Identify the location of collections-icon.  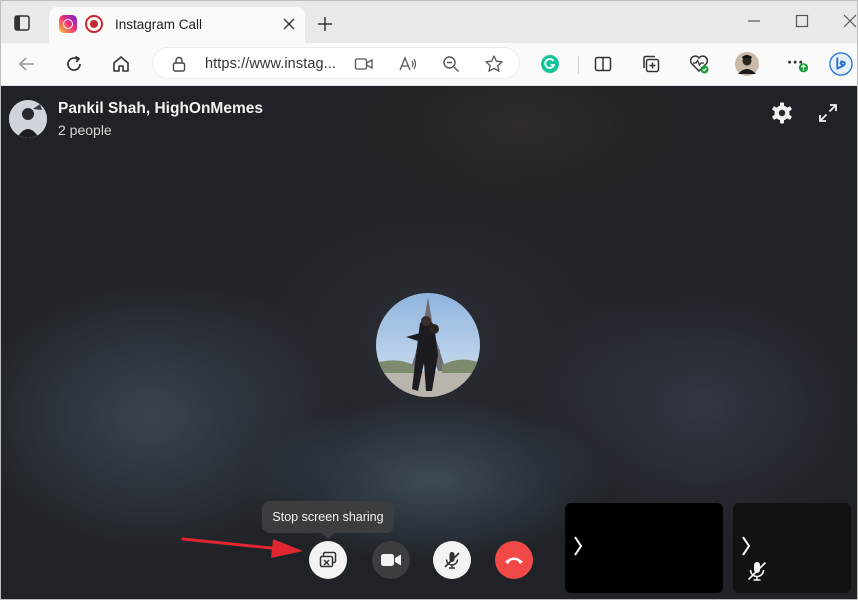
(651, 64).